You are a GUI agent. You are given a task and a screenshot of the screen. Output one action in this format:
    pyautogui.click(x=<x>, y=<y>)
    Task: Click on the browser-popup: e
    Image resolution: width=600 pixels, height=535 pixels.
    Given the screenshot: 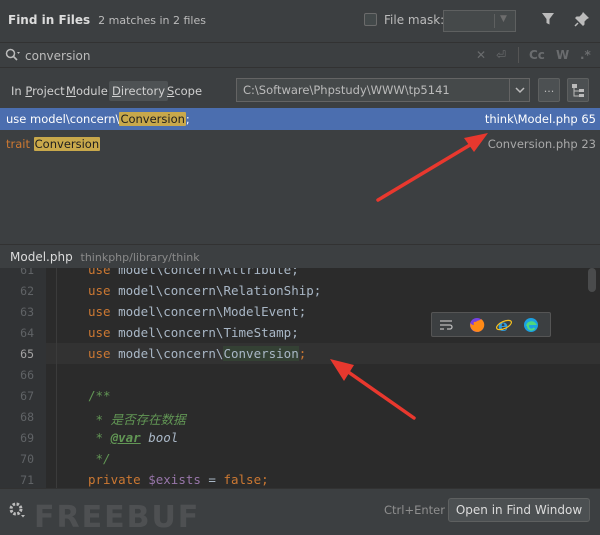 What is the action you would take?
    pyautogui.click(x=491, y=324)
    